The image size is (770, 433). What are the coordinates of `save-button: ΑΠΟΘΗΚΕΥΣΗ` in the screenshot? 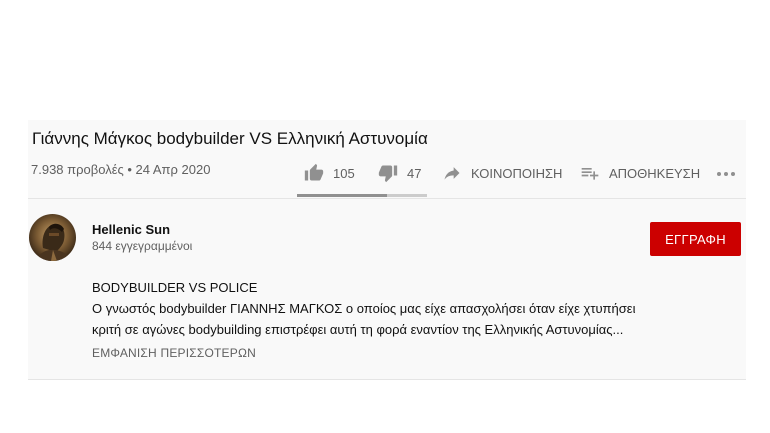 It's located at (640, 173).